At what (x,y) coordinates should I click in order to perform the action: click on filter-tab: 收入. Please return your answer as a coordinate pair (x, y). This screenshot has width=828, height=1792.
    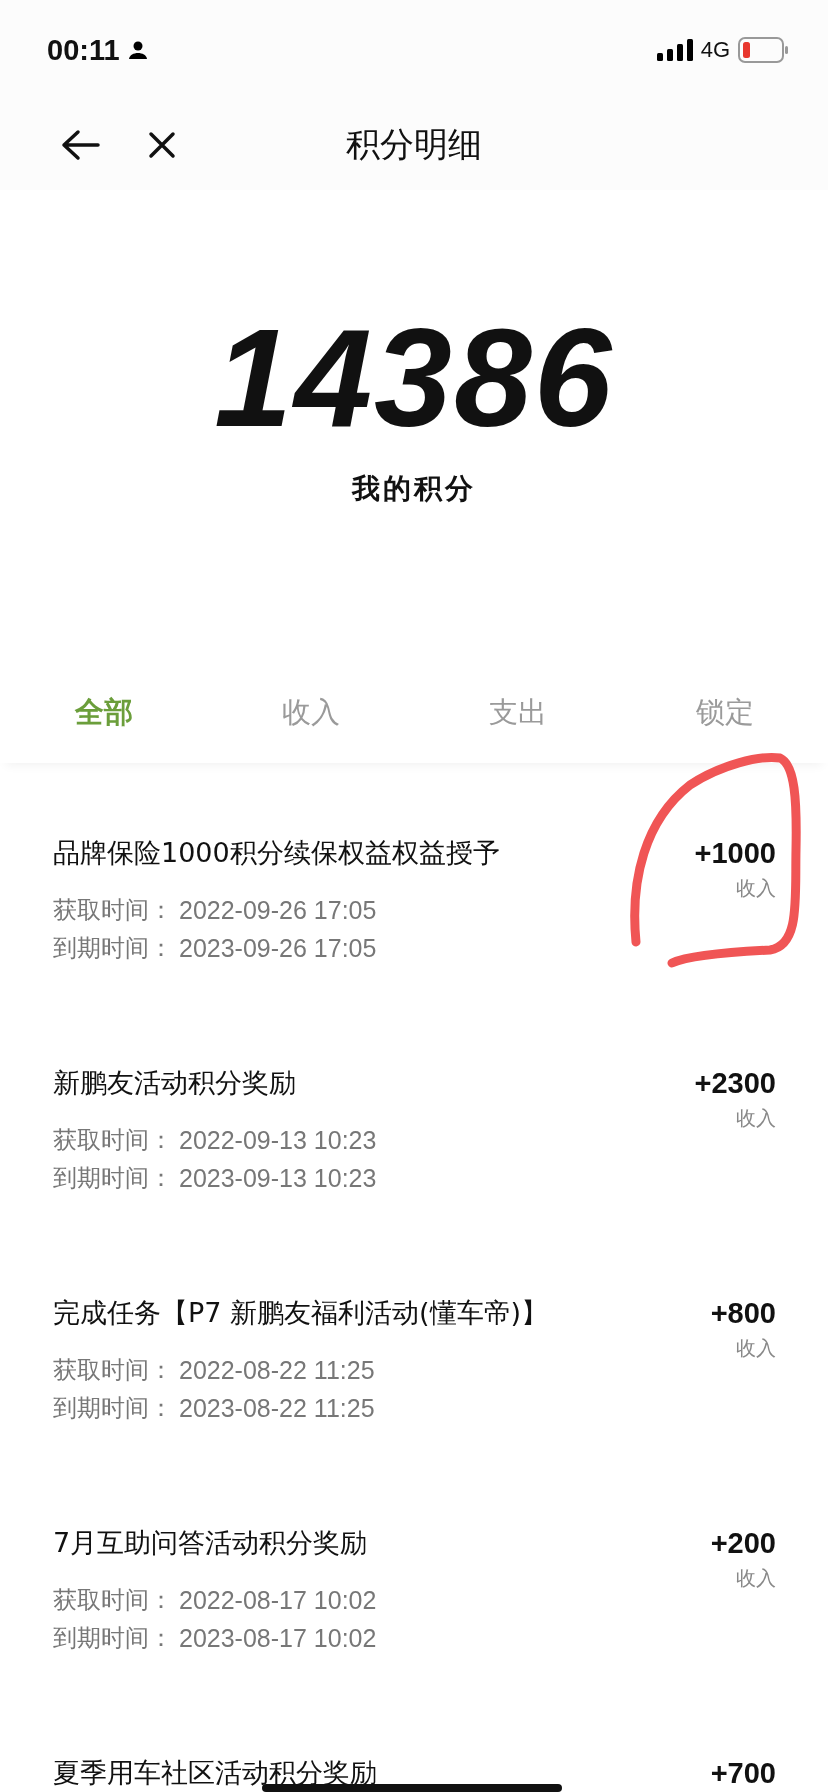
    Looking at the image, I should click on (310, 713).